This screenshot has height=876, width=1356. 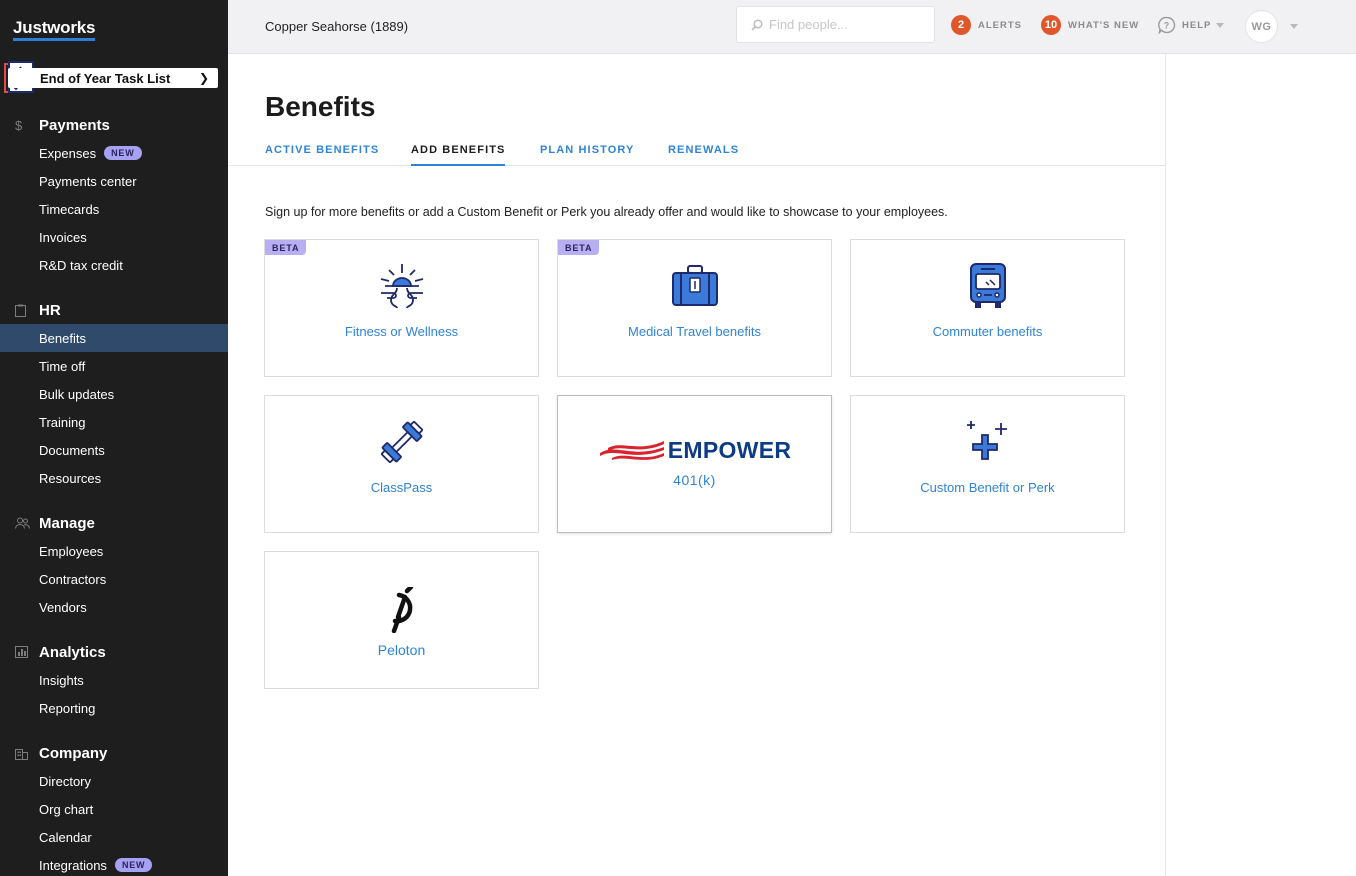 What do you see at coordinates (114, 551) in the screenshot?
I see `sidebar-item-employees: Employees` at bounding box center [114, 551].